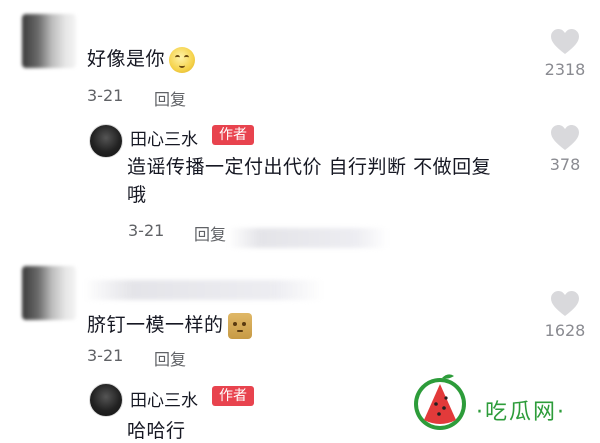 The image size is (600, 443). Describe the element at coordinates (141, 58) in the screenshot. I see `comment-text: 好像是你` at that location.